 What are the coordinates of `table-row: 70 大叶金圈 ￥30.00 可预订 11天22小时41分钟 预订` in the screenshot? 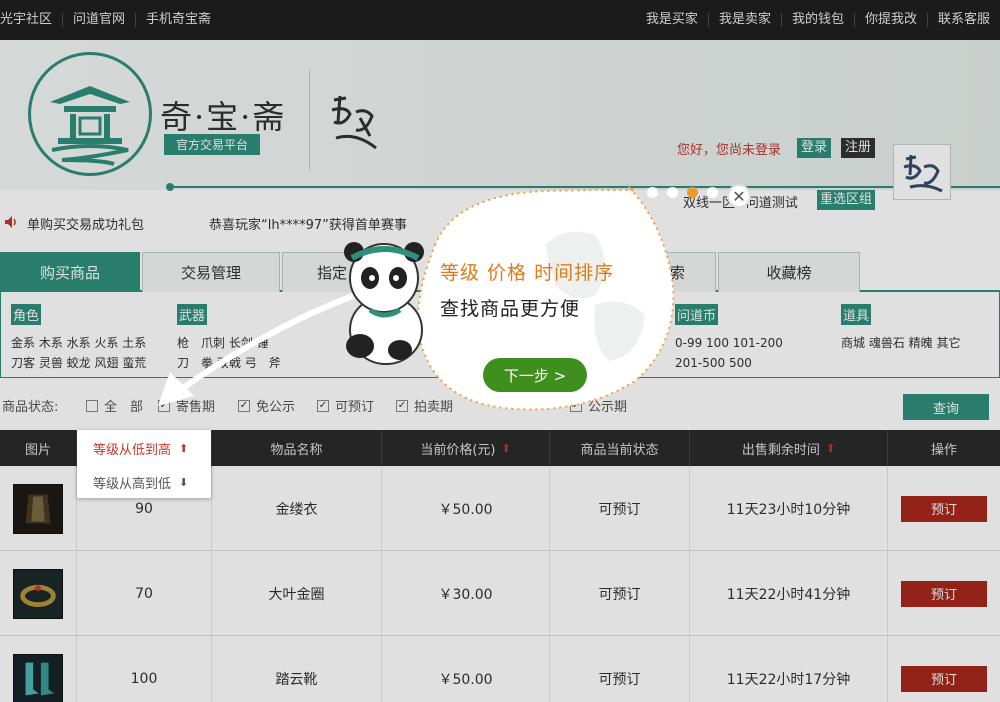 It's located at (500, 593).